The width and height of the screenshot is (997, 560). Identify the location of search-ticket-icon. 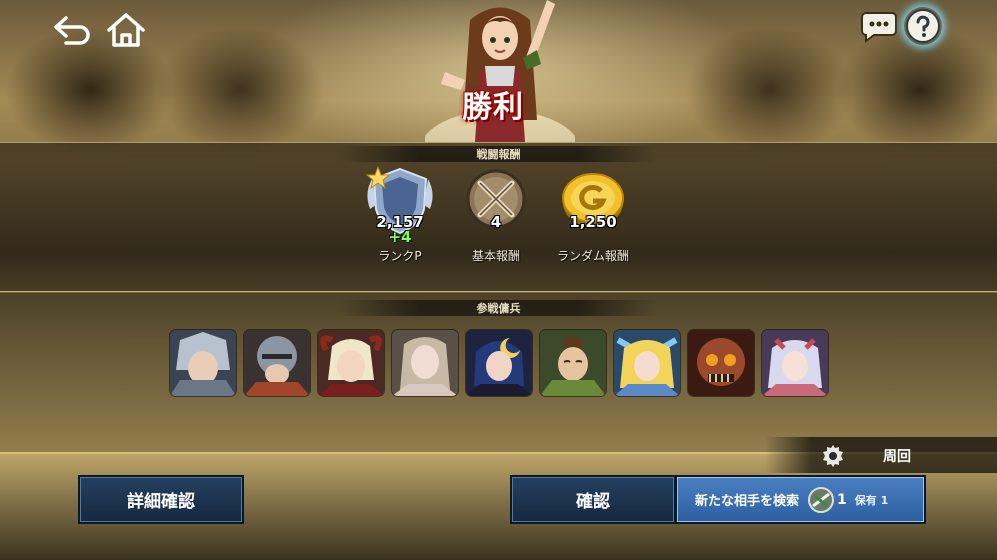
(821, 500).